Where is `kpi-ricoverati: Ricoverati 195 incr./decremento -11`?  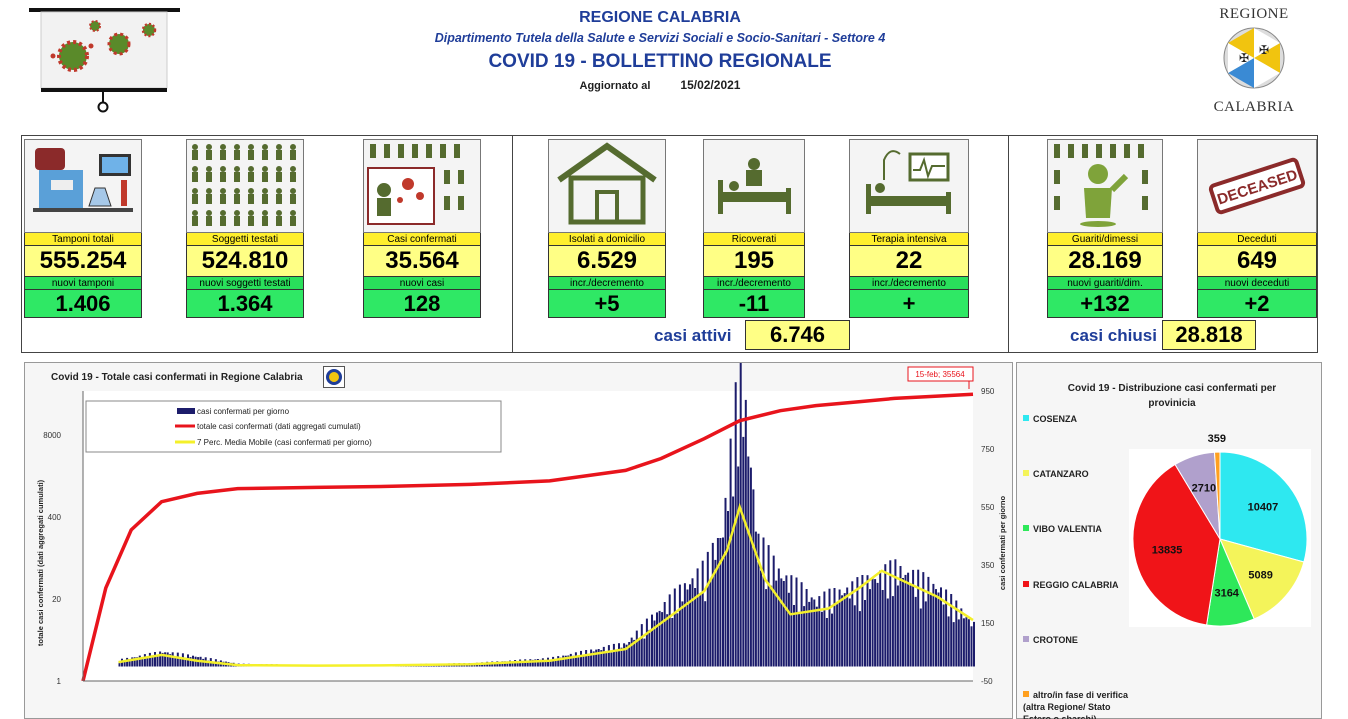 kpi-ricoverati: Ricoverati 195 incr./decremento -11 is located at coordinates (754, 228).